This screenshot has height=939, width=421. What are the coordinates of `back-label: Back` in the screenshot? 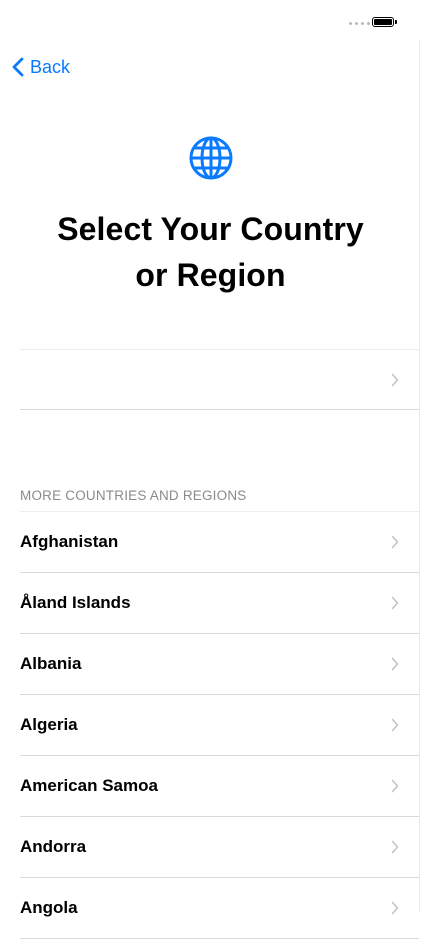 It's located at (50, 67).